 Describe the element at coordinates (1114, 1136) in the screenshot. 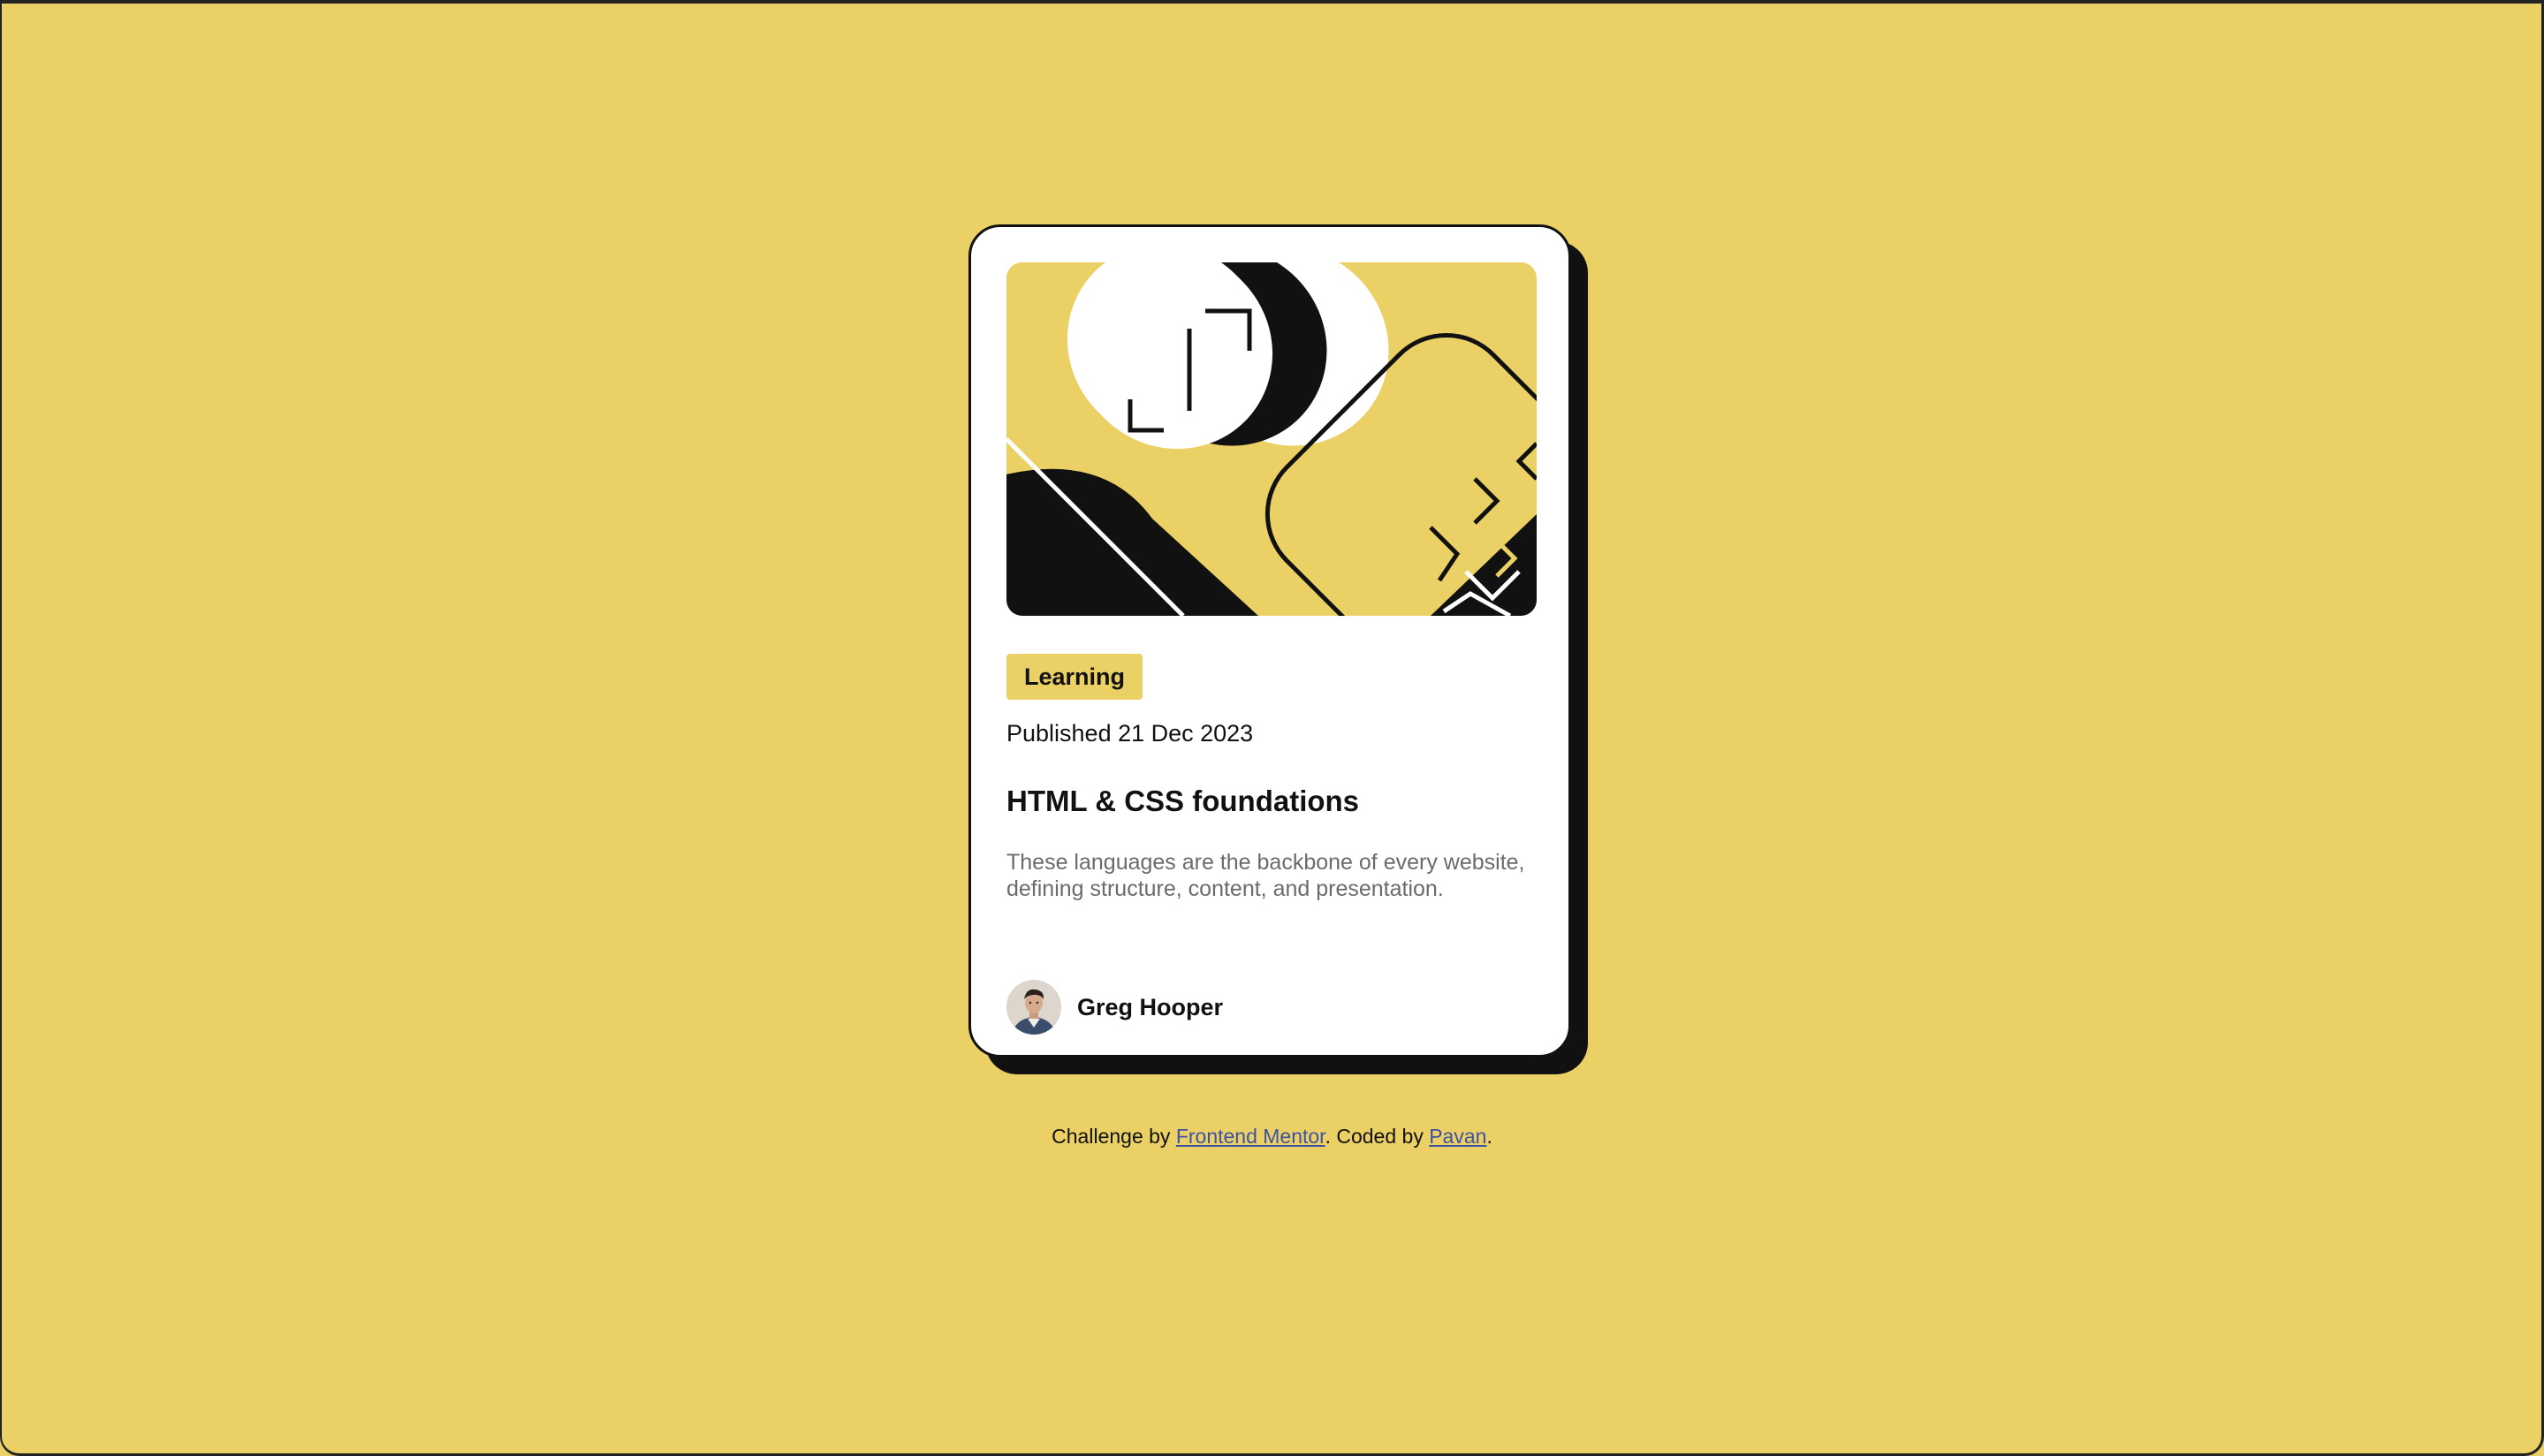

I see `attribution-prefix: Challenge by` at that location.